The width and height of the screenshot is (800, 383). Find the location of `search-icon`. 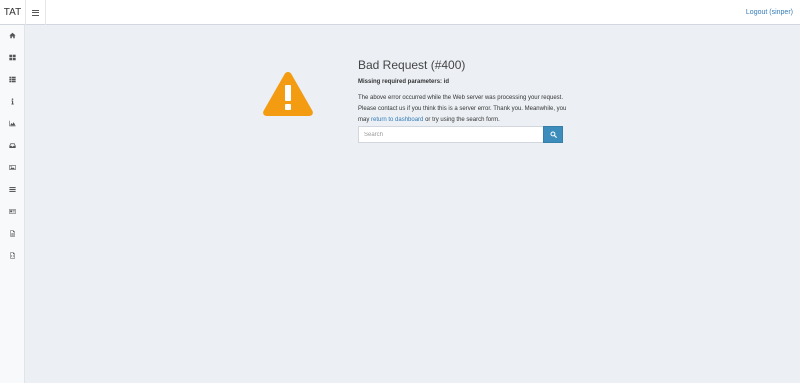

search-icon is located at coordinates (553, 134).